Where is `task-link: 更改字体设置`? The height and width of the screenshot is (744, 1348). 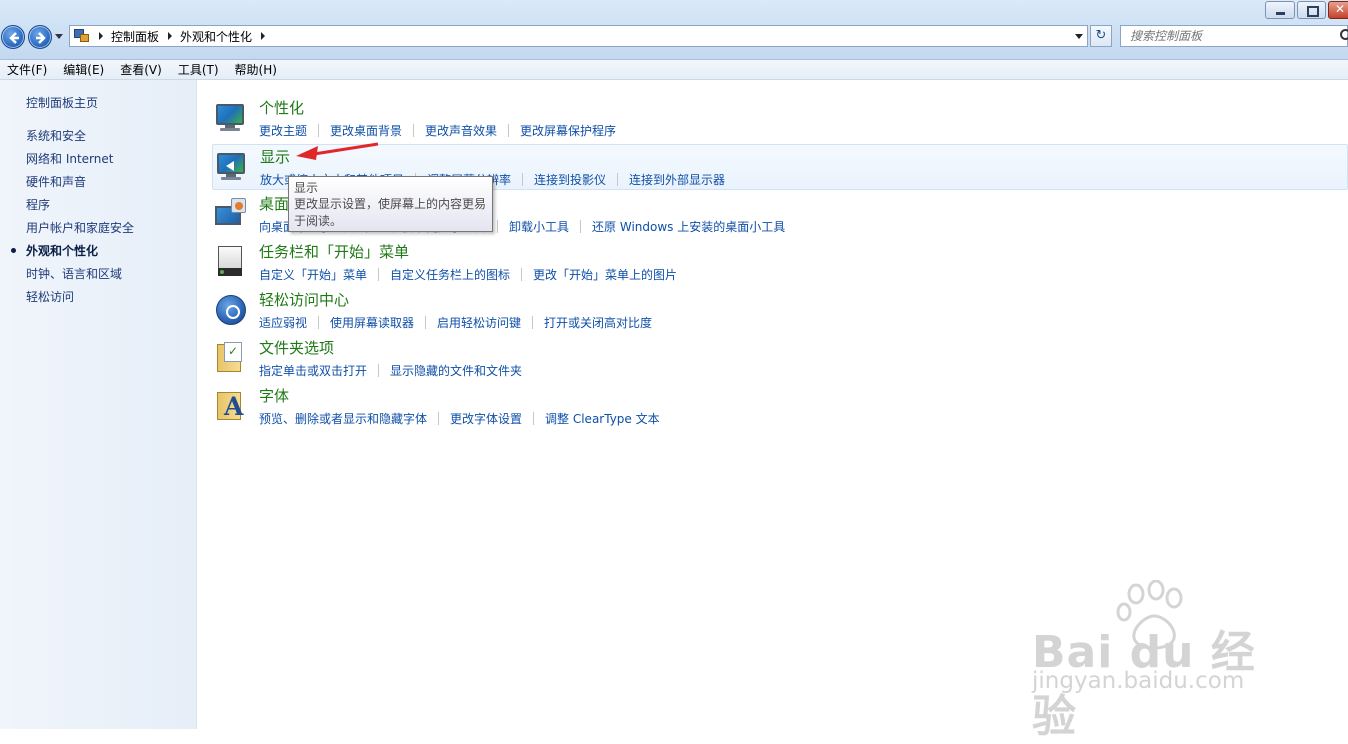
task-link: 更改字体设置 is located at coordinates (486, 418).